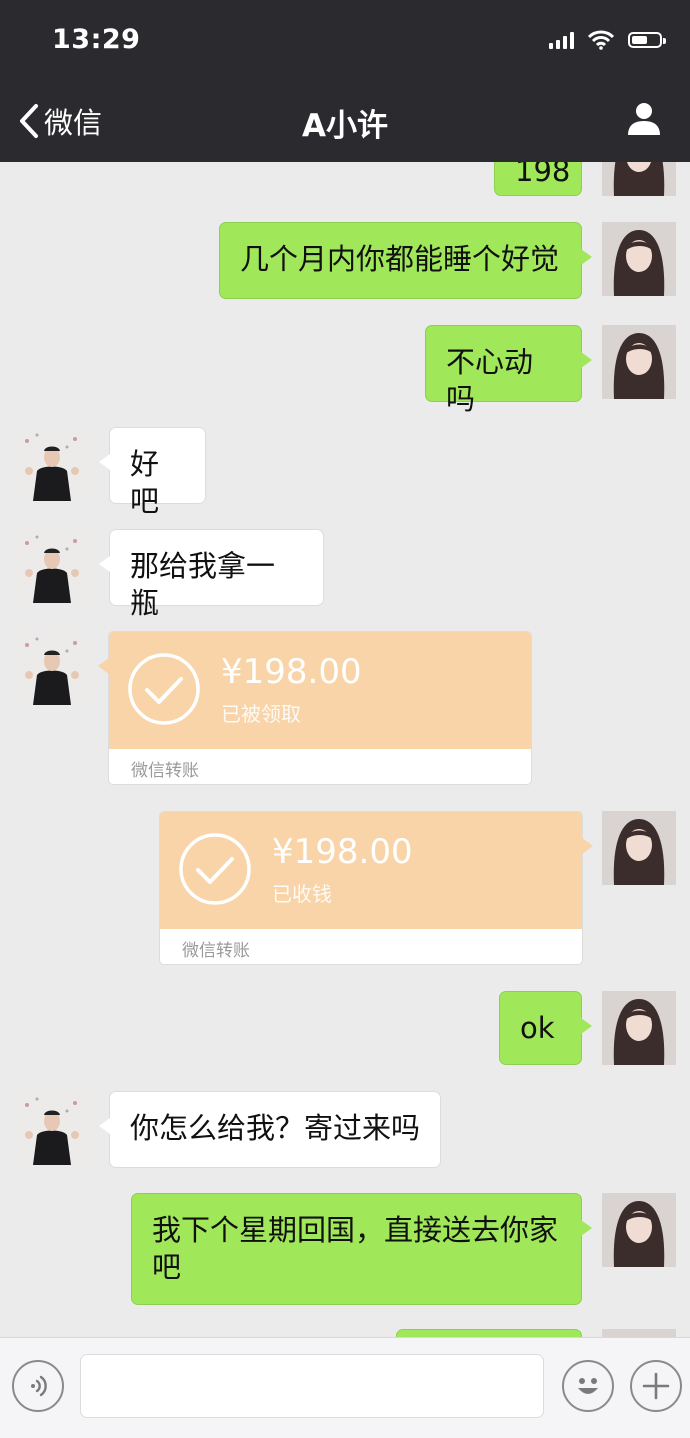 The image size is (690, 1438). I want to click on message-bubble: 198, so click(538, 179).